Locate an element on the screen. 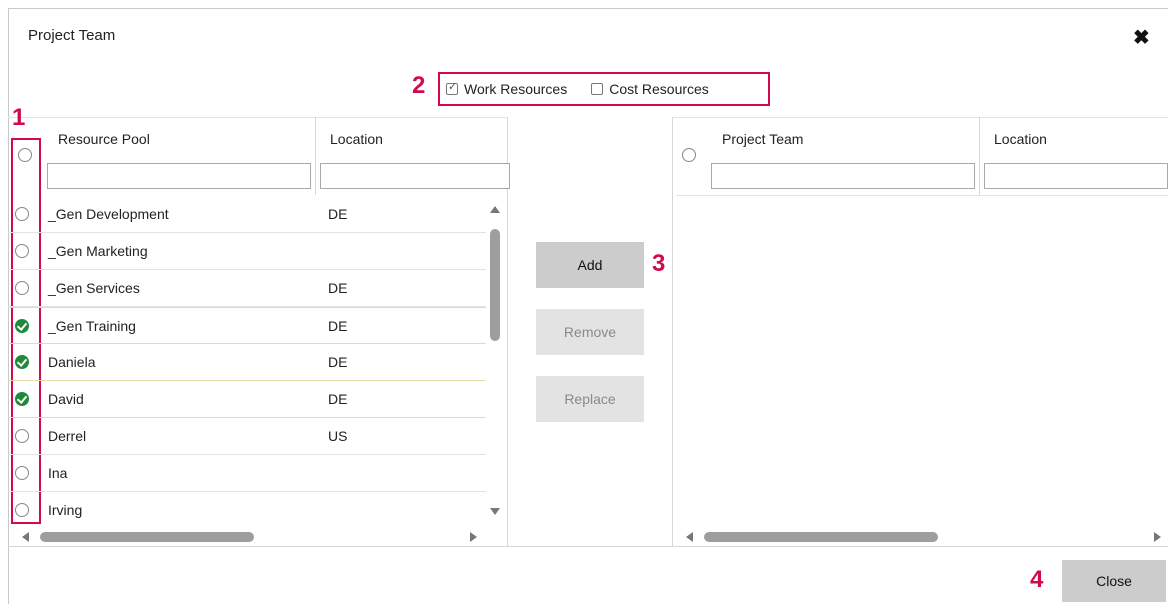 The width and height of the screenshot is (1168, 604). resource-pool-header: Resource Pool is located at coordinates (104, 139).